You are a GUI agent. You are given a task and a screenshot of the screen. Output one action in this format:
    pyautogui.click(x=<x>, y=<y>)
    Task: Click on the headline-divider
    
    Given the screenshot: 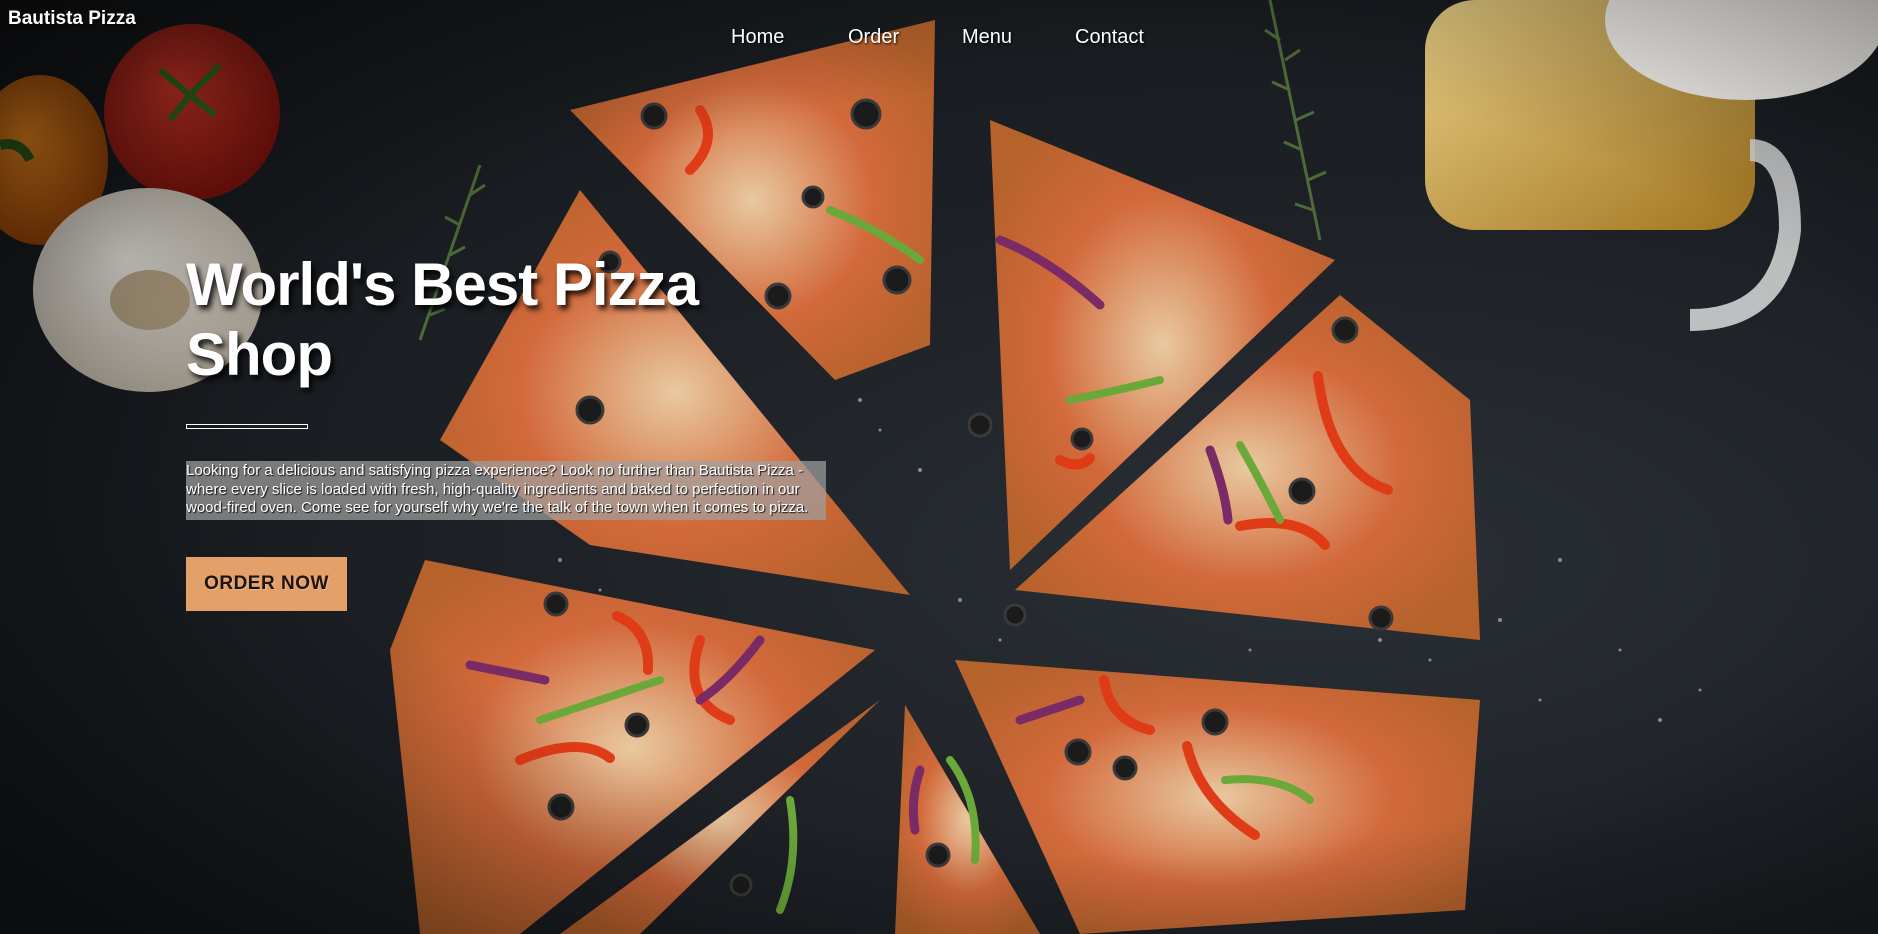 What is the action you would take?
    pyautogui.click(x=247, y=426)
    